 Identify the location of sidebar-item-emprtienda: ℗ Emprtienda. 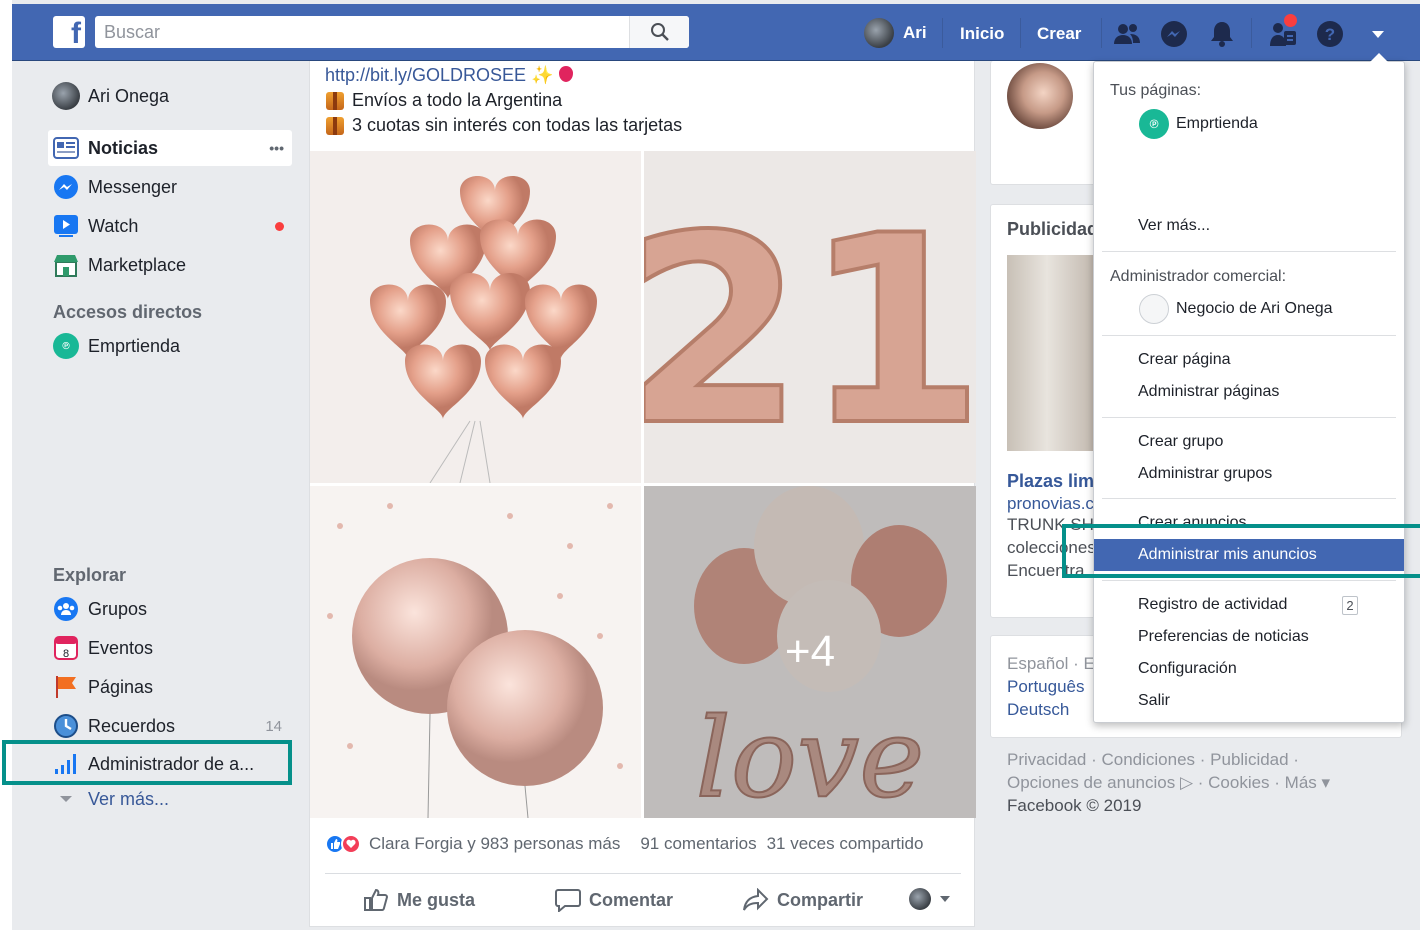
(170, 346).